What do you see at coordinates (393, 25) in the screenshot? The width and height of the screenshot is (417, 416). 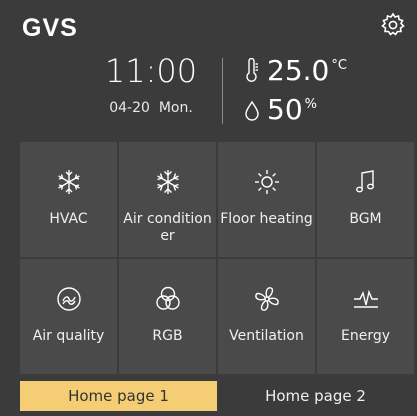 I see `settings-gear-icon` at bounding box center [393, 25].